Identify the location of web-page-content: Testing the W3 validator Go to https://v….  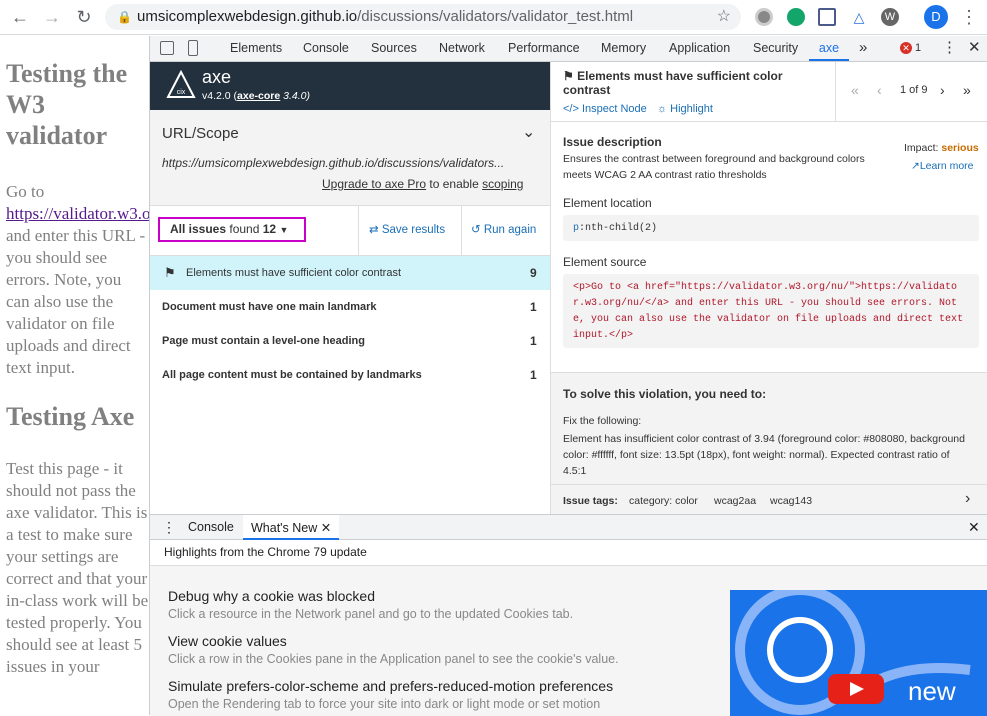
(74, 375).